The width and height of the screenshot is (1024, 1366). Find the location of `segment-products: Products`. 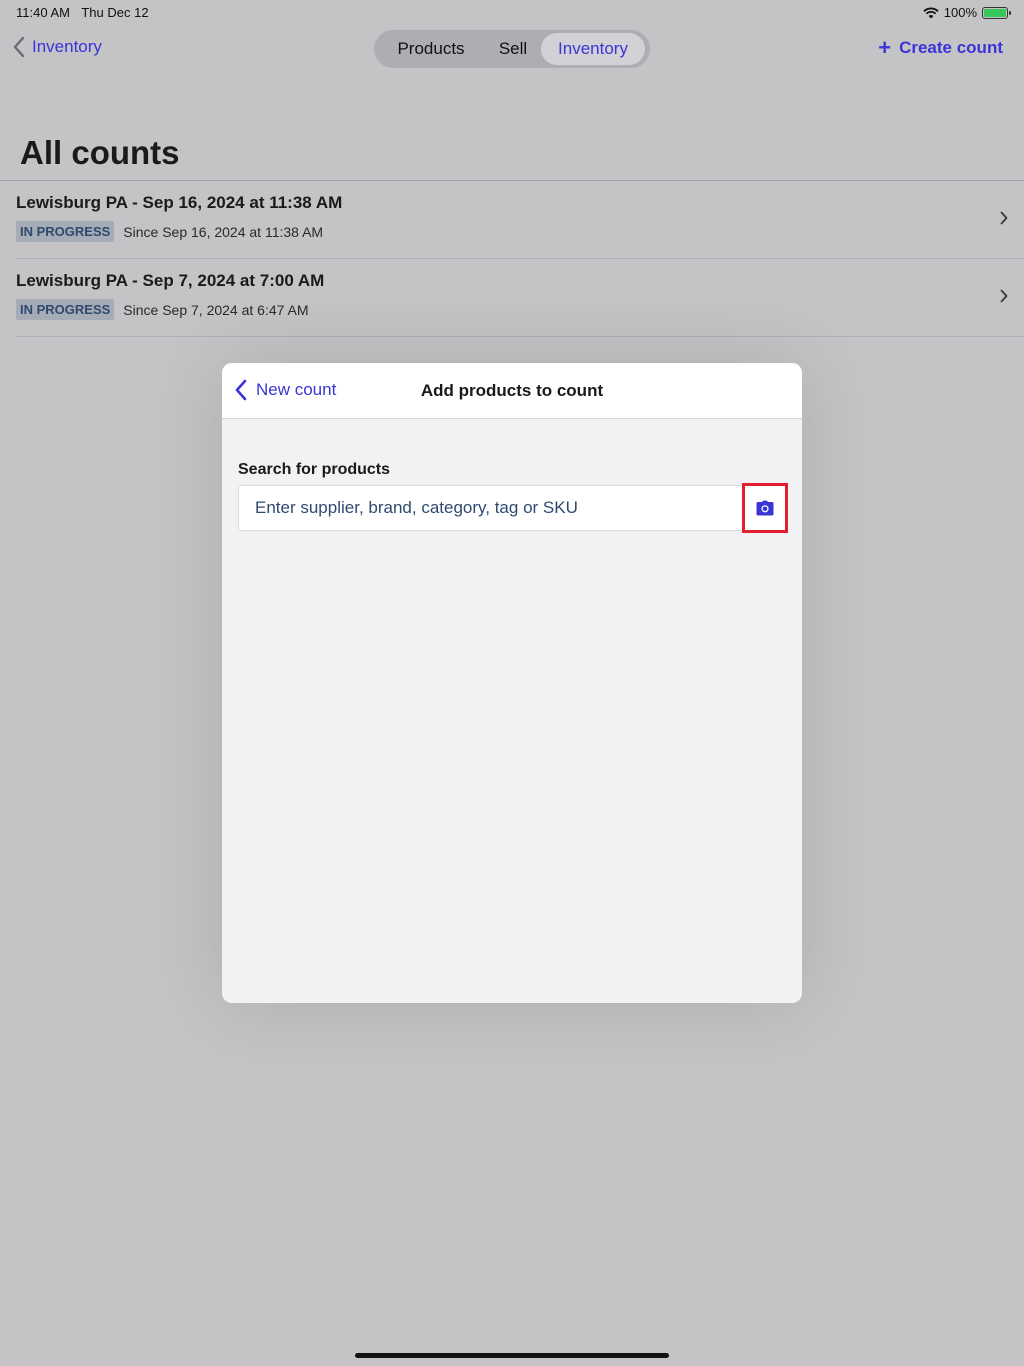

segment-products: Products is located at coordinates (431, 49).